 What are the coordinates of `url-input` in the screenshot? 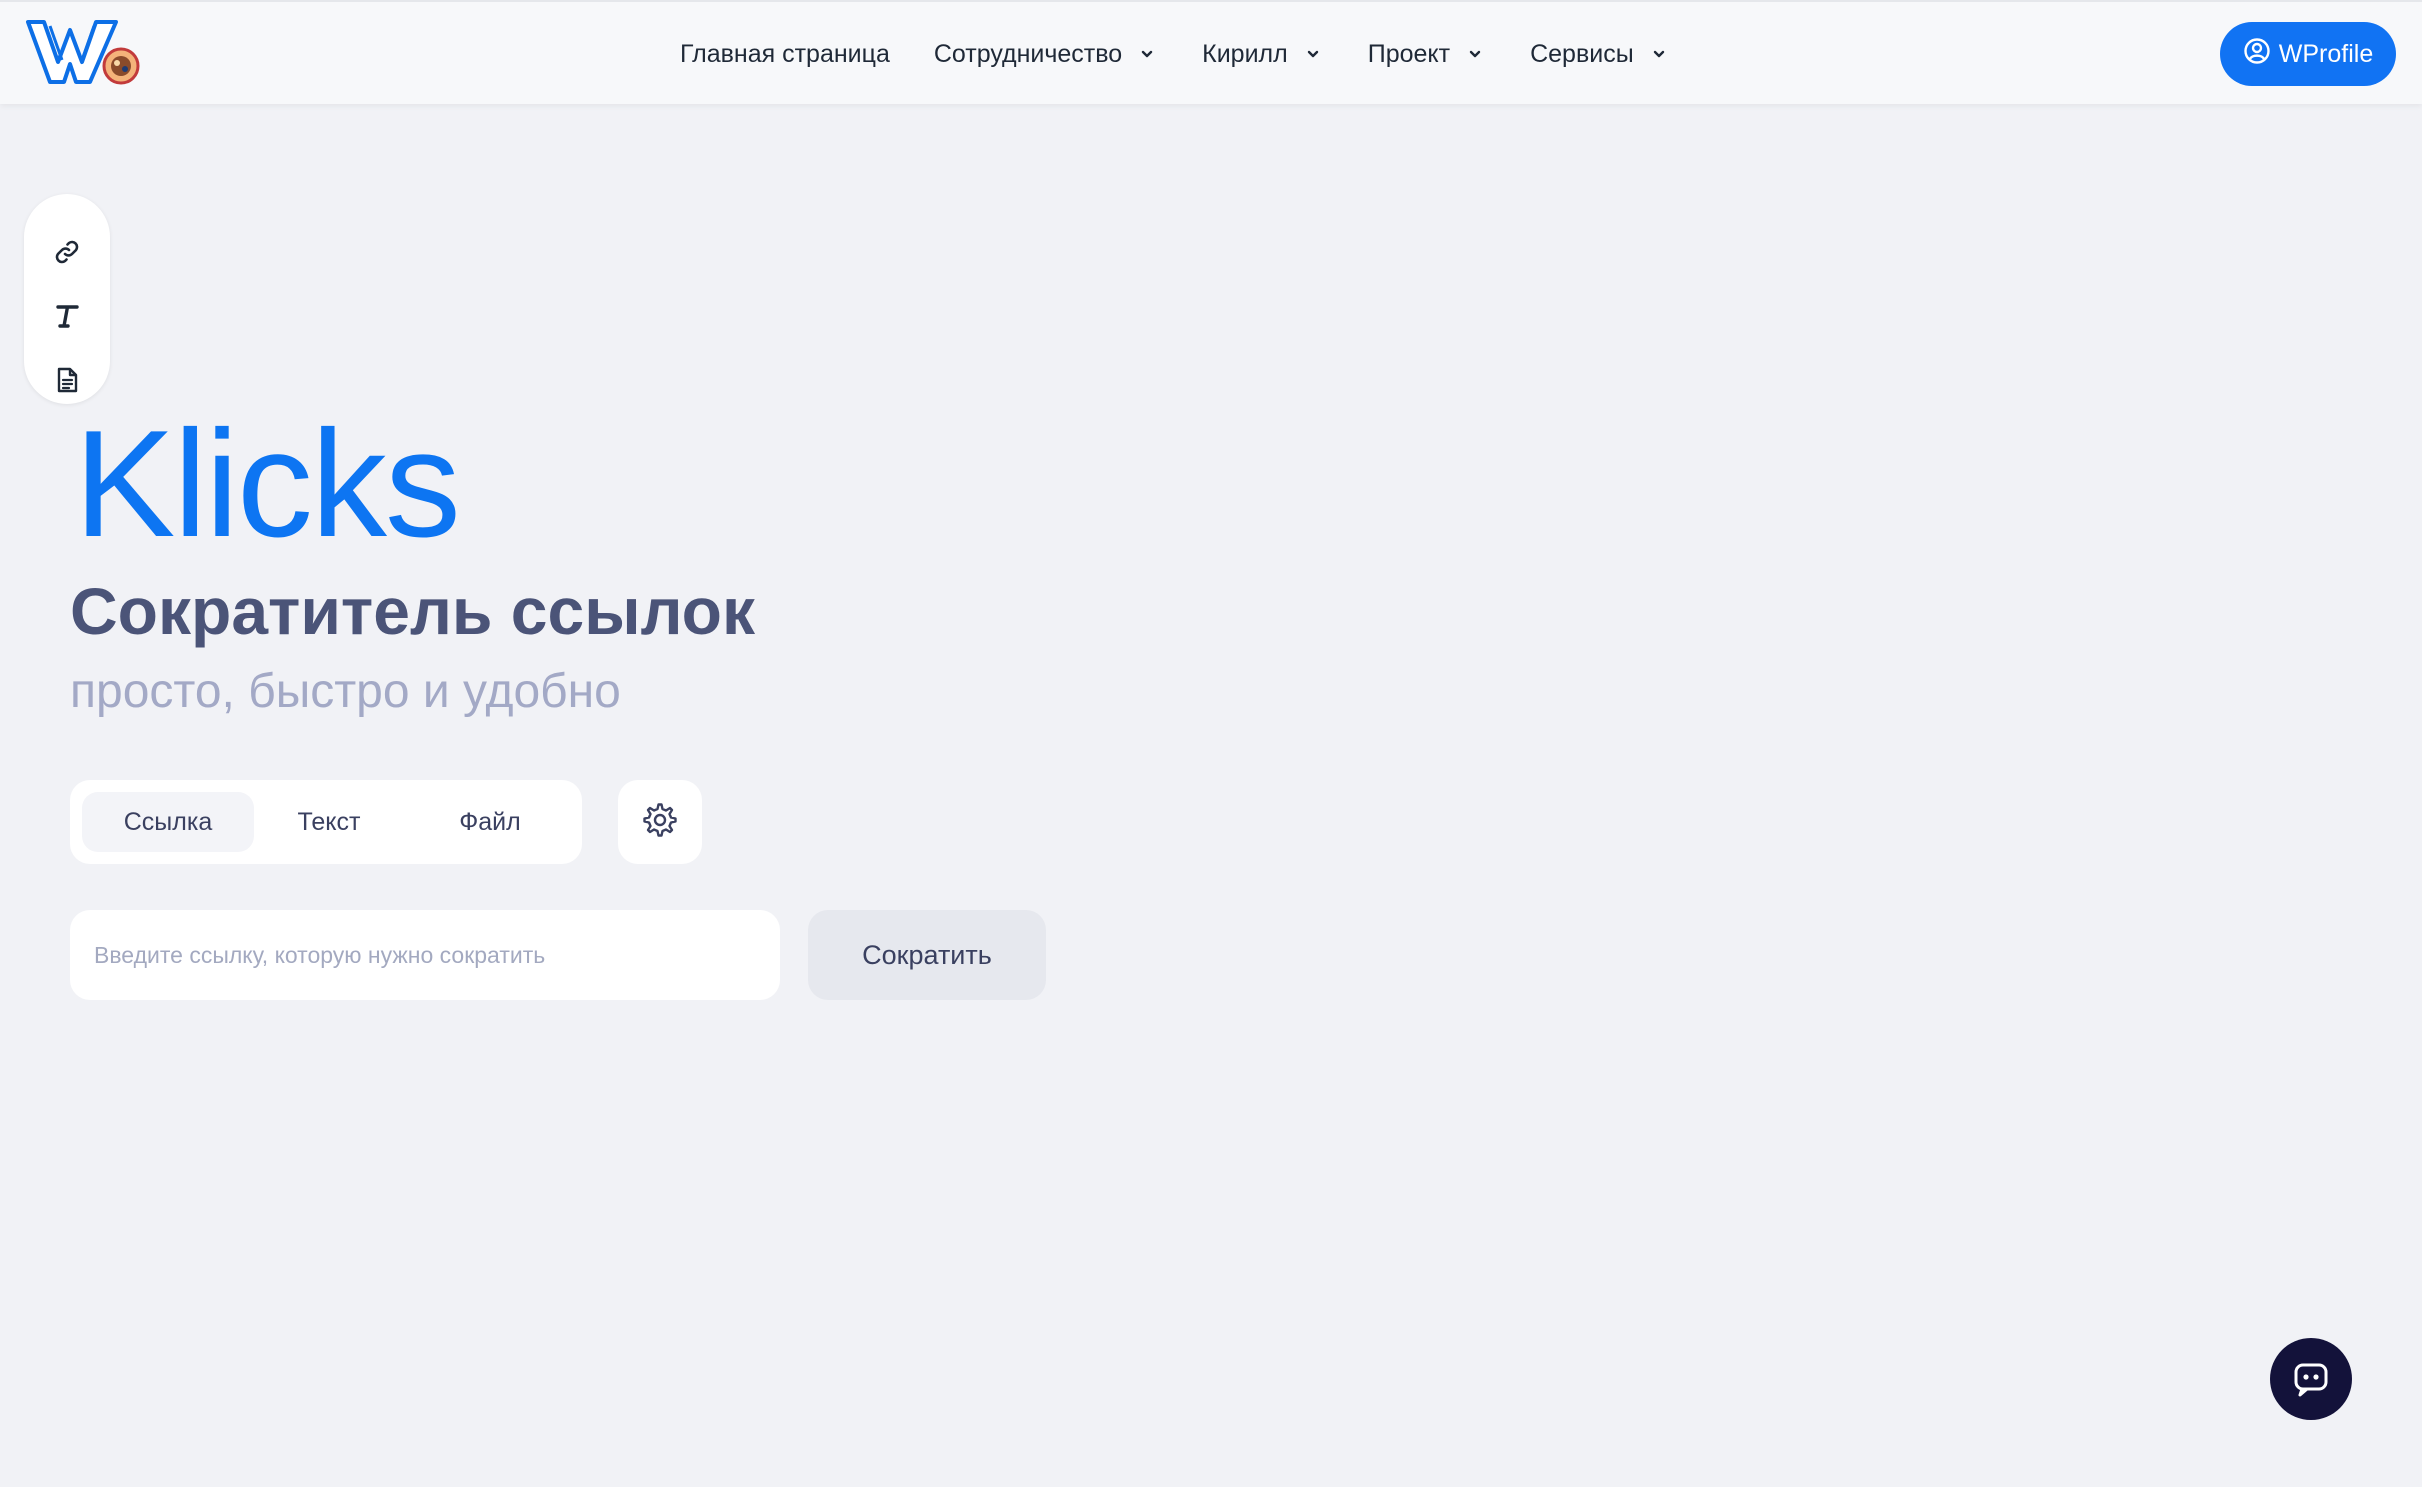 It's located at (425, 955).